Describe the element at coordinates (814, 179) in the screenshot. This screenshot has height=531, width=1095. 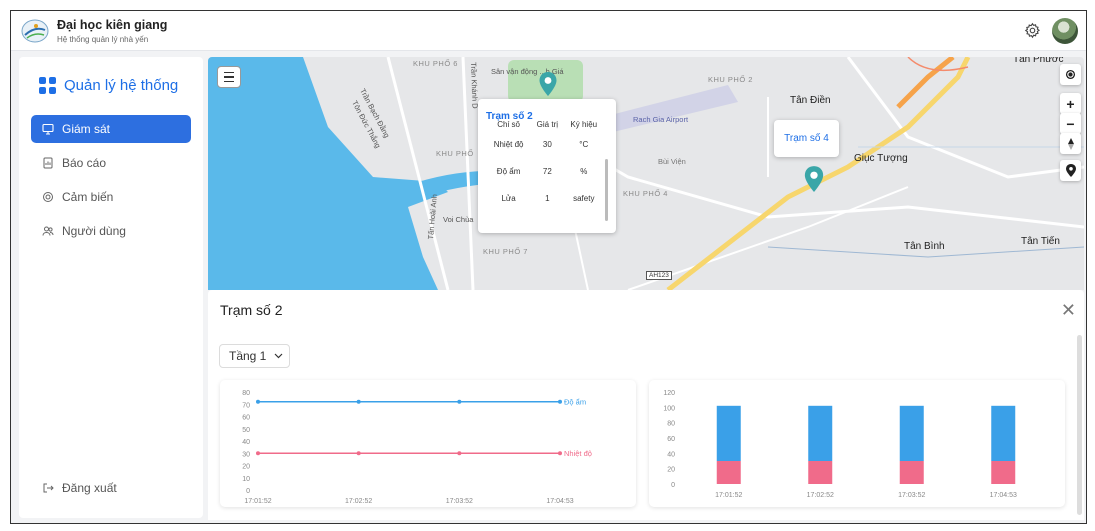
I see `station-4-pin-icon` at that location.